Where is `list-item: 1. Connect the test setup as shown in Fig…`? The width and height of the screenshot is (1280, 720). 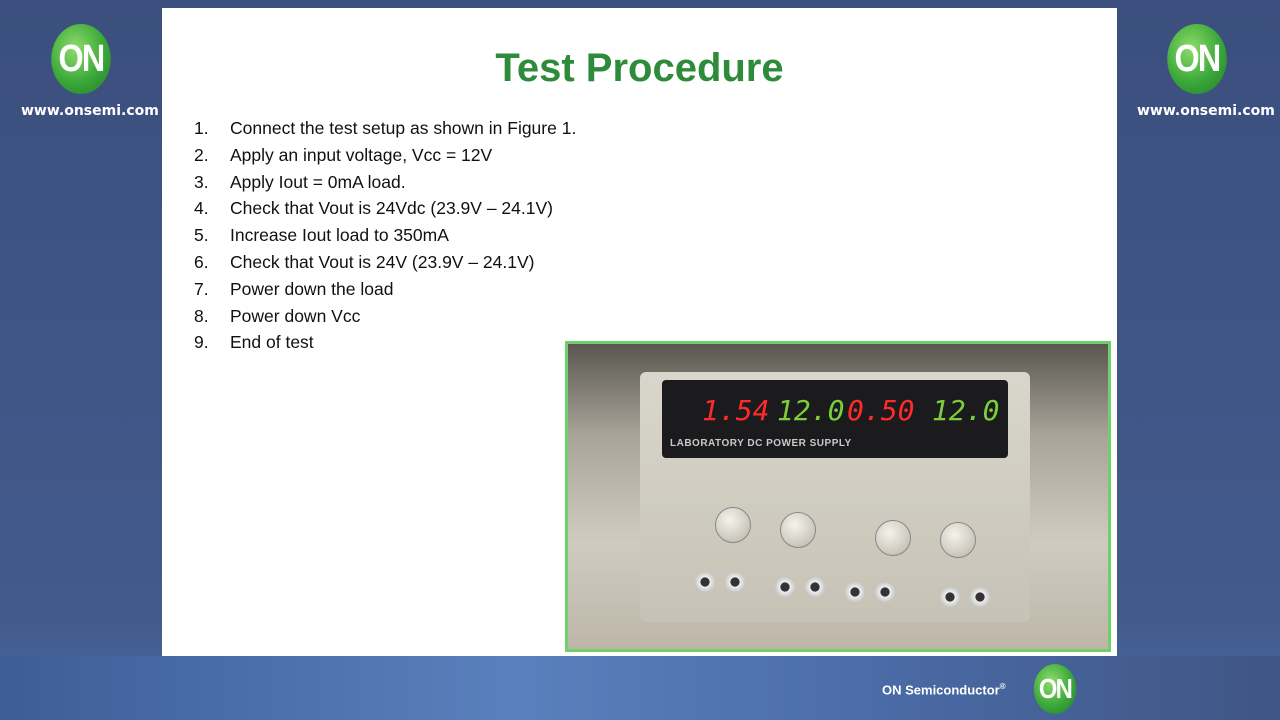 list-item: 1. Connect the test setup as shown in Fig… is located at coordinates (385, 131).